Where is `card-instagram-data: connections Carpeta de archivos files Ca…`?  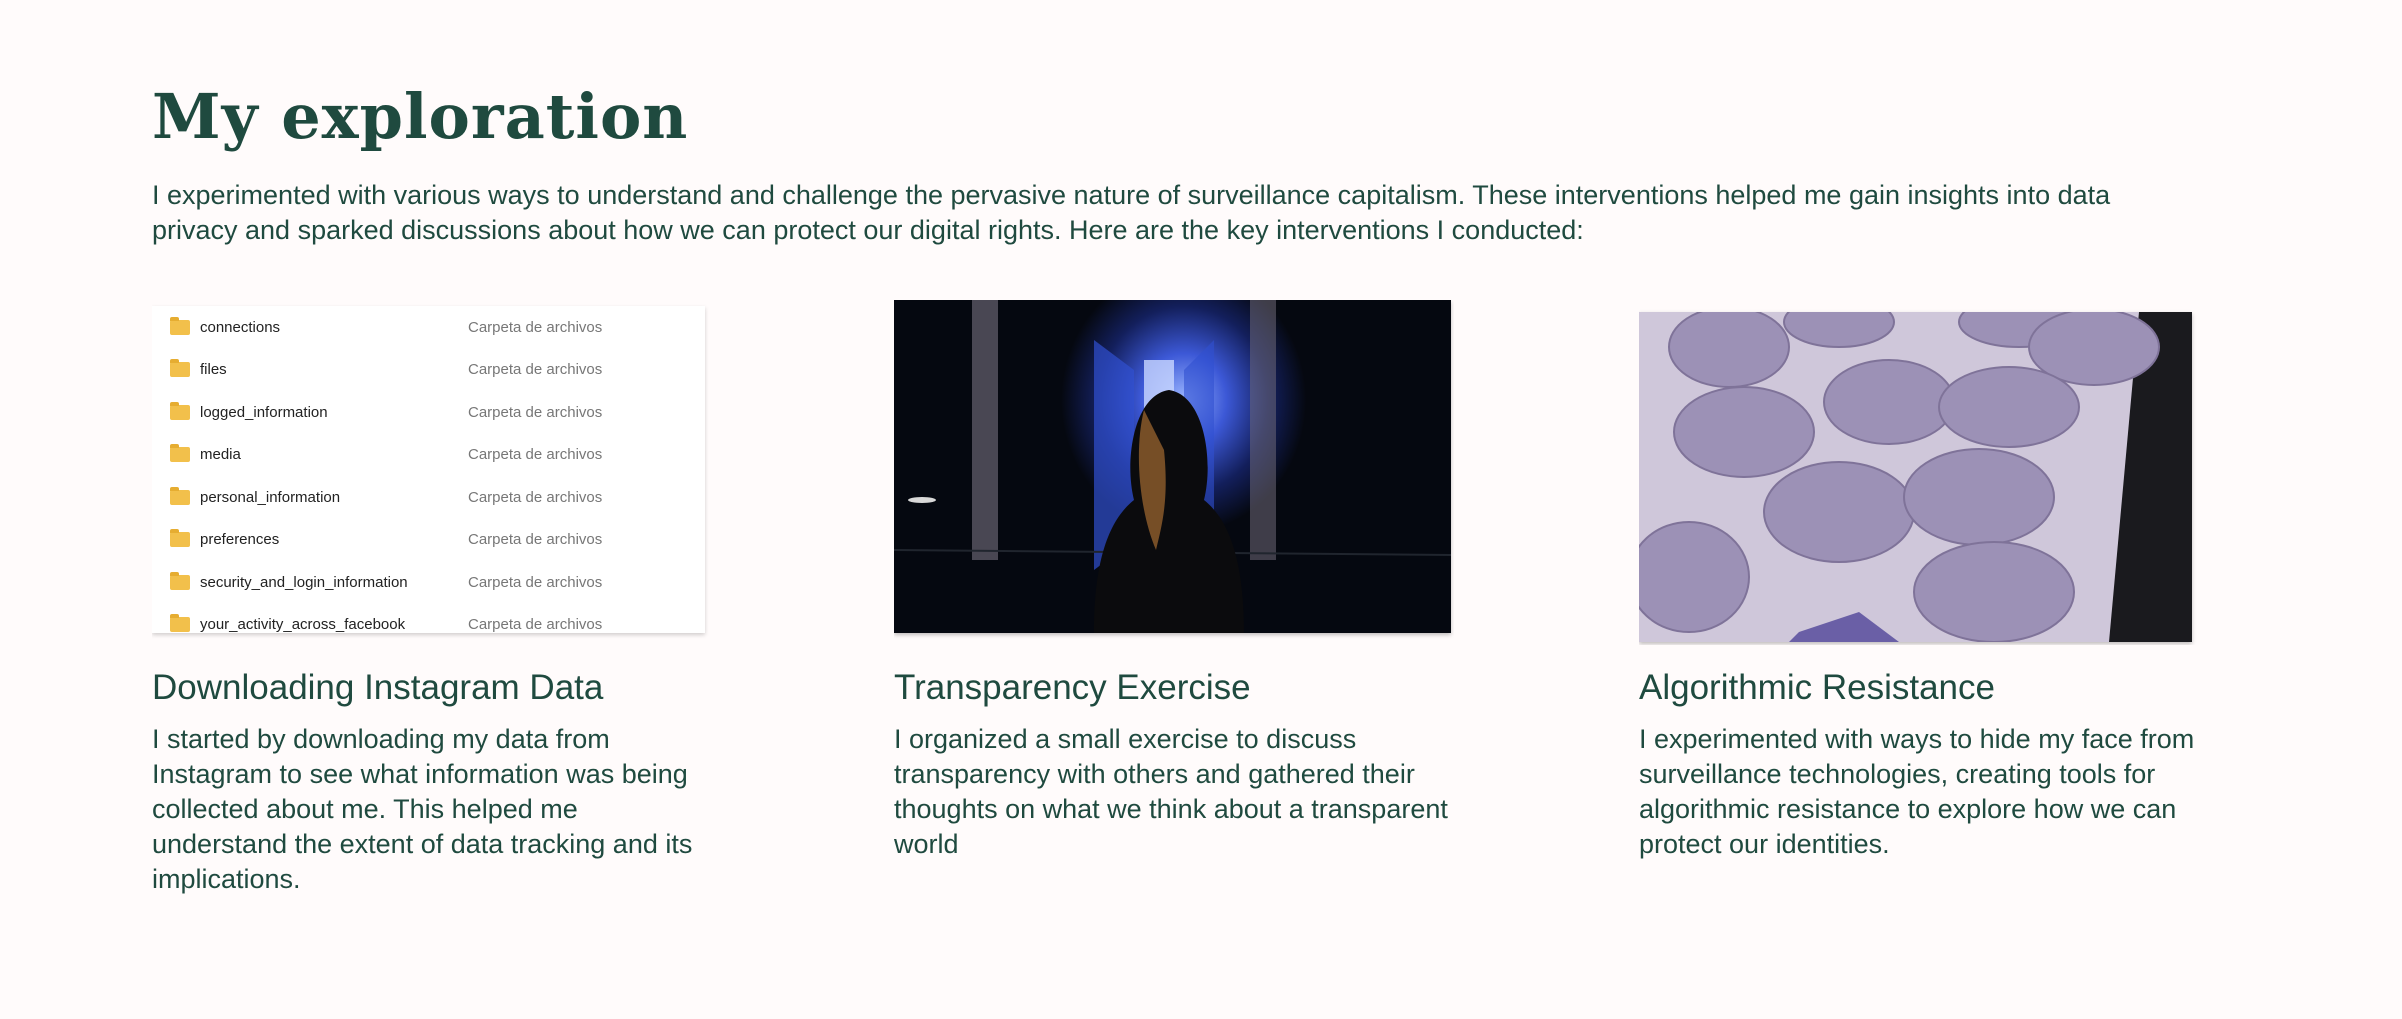 card-instagram-data: connections Carpeta de archivos files Ca… is located at coordinates (432, 597).